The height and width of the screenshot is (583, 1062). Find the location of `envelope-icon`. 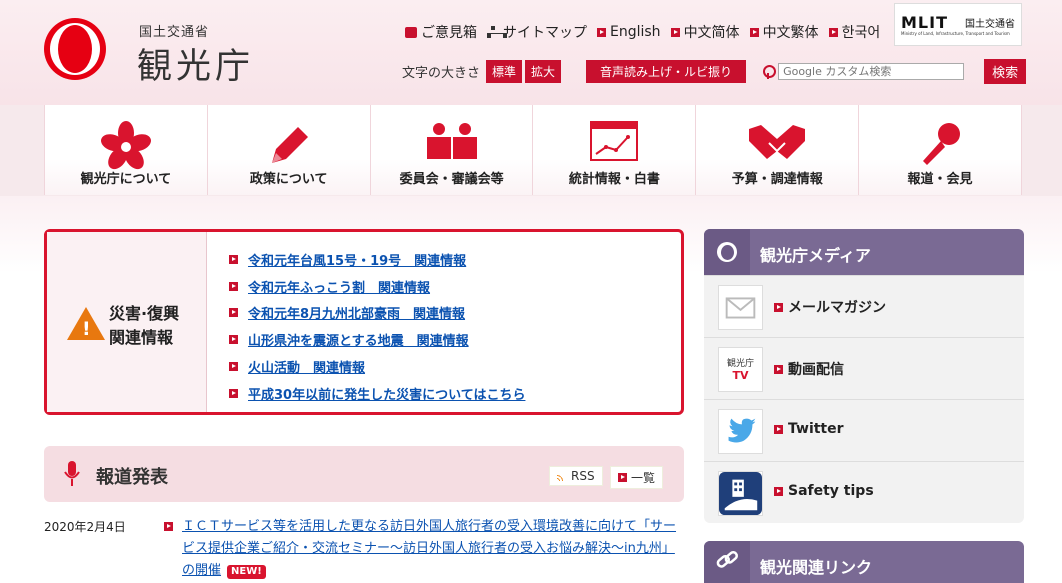

envelope-icon is located at coordinates (740, 307).